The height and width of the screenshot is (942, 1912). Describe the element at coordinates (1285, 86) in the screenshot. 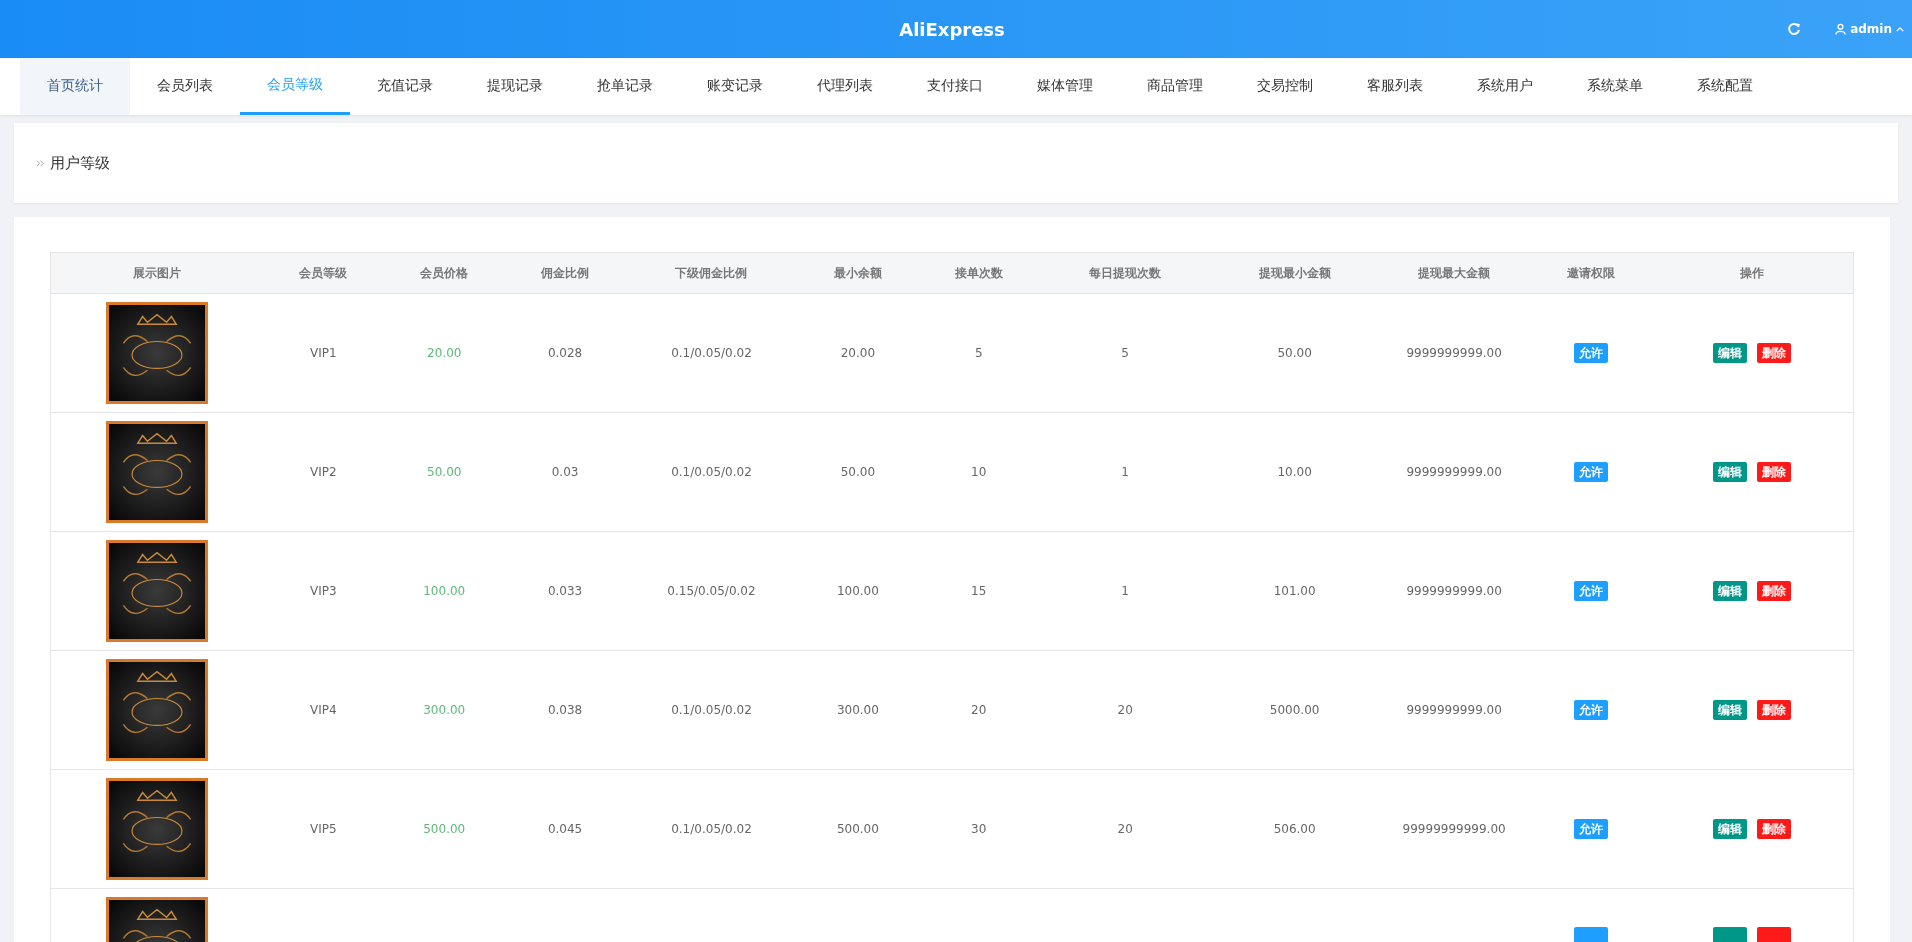

I see `nav-tab: 交易控制` at that location.